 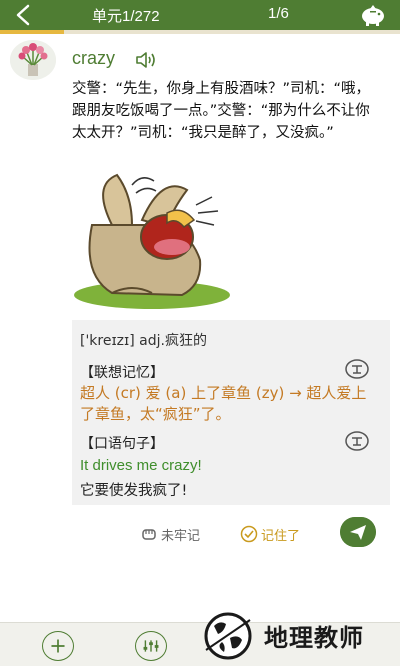 I want to click on mnemonic-title: 【联想记忆】, so click(x=122, y=373).